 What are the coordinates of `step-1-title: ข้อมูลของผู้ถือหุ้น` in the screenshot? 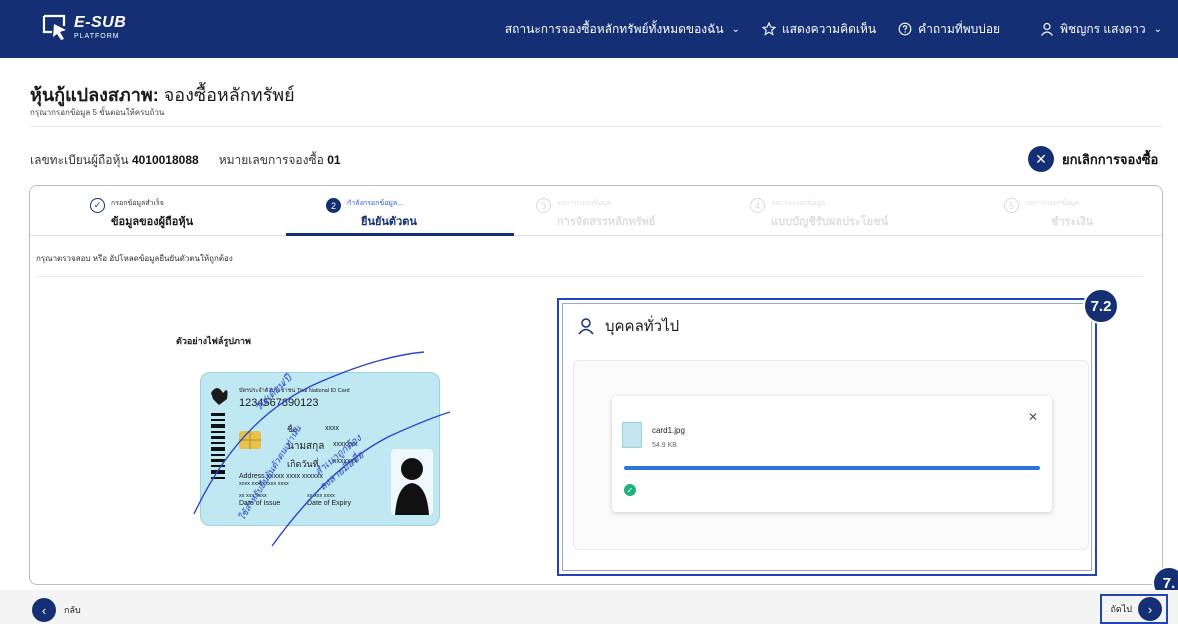 It's located at (152, 222).